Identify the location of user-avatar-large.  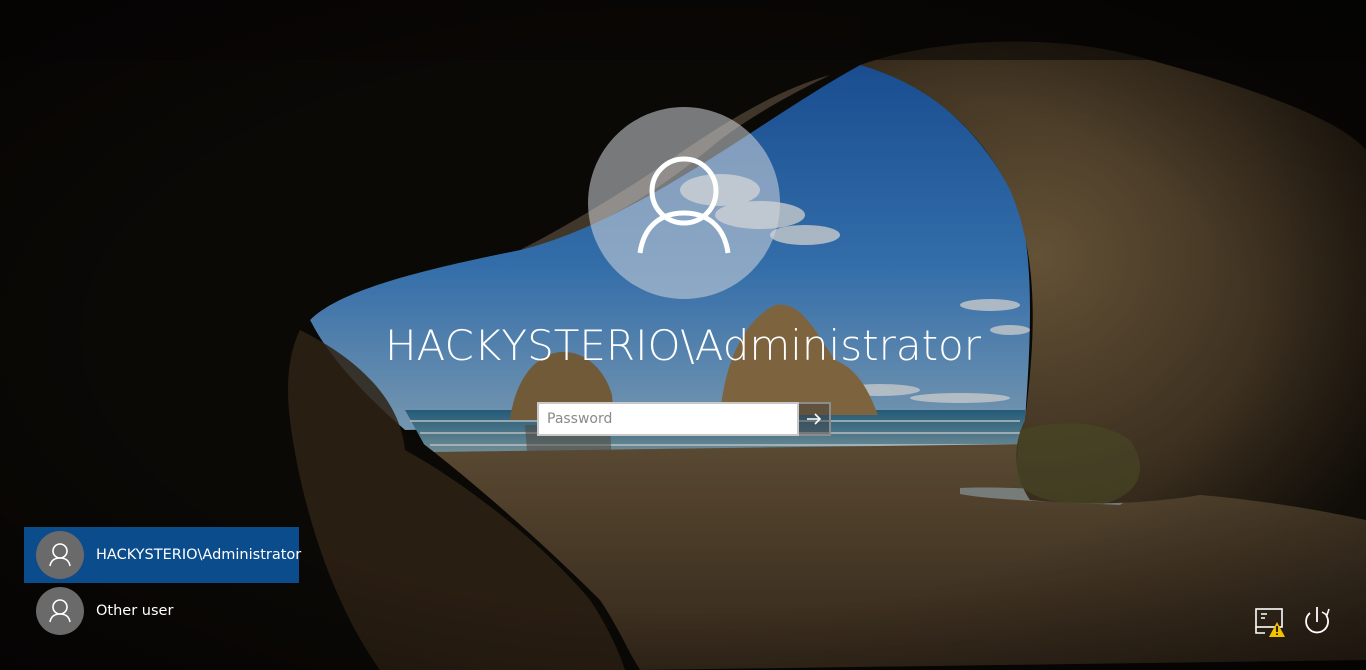
(684, 203).